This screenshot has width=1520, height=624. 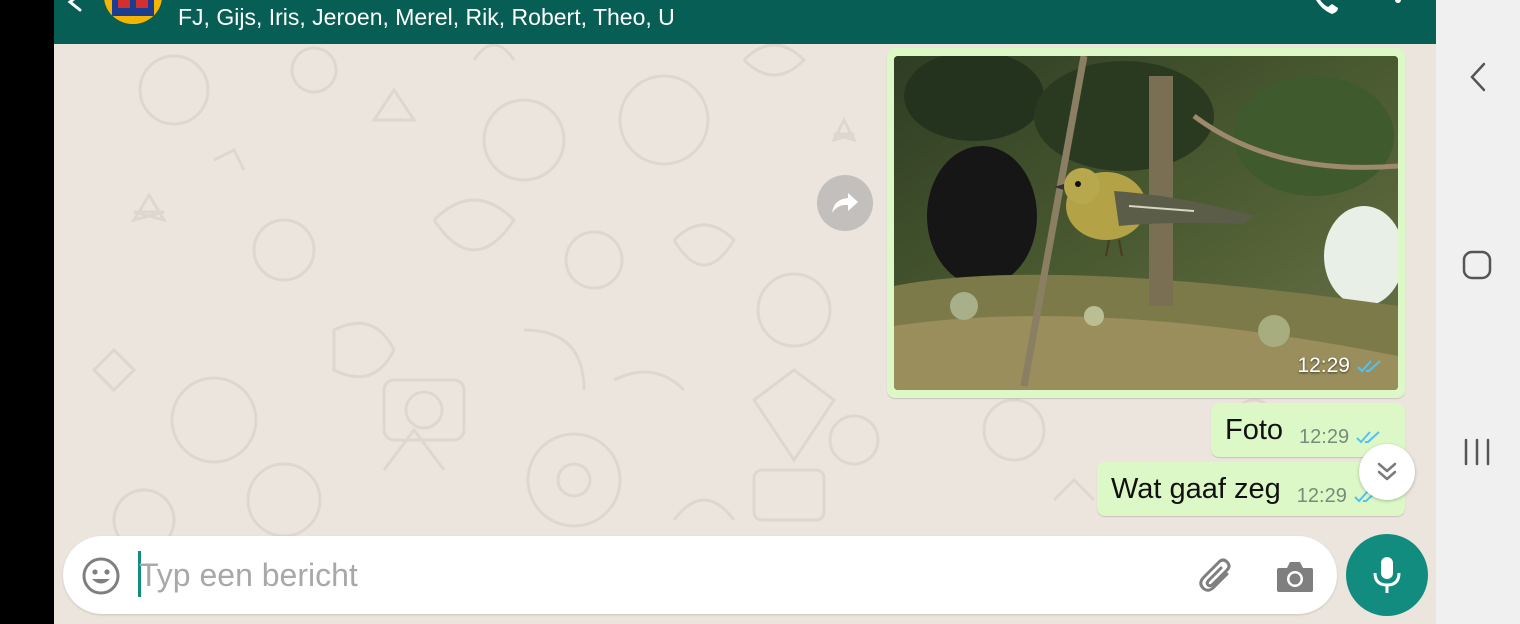 I want to click on forward-icon, so click(x=845, y=203).